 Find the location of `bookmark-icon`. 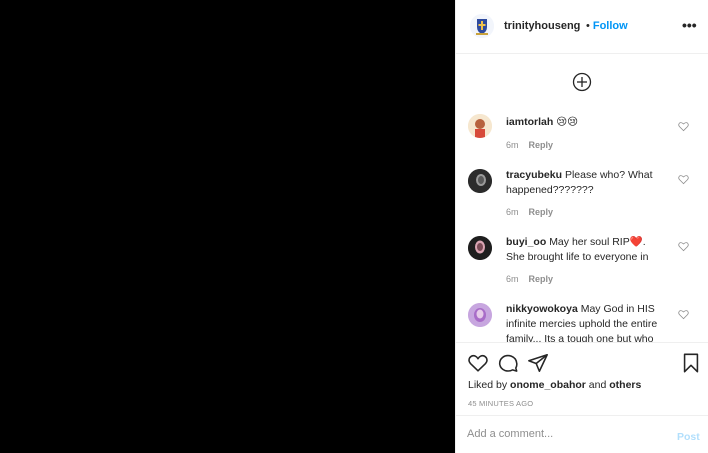

bookmark-icon is located at coordinates (691, 363).